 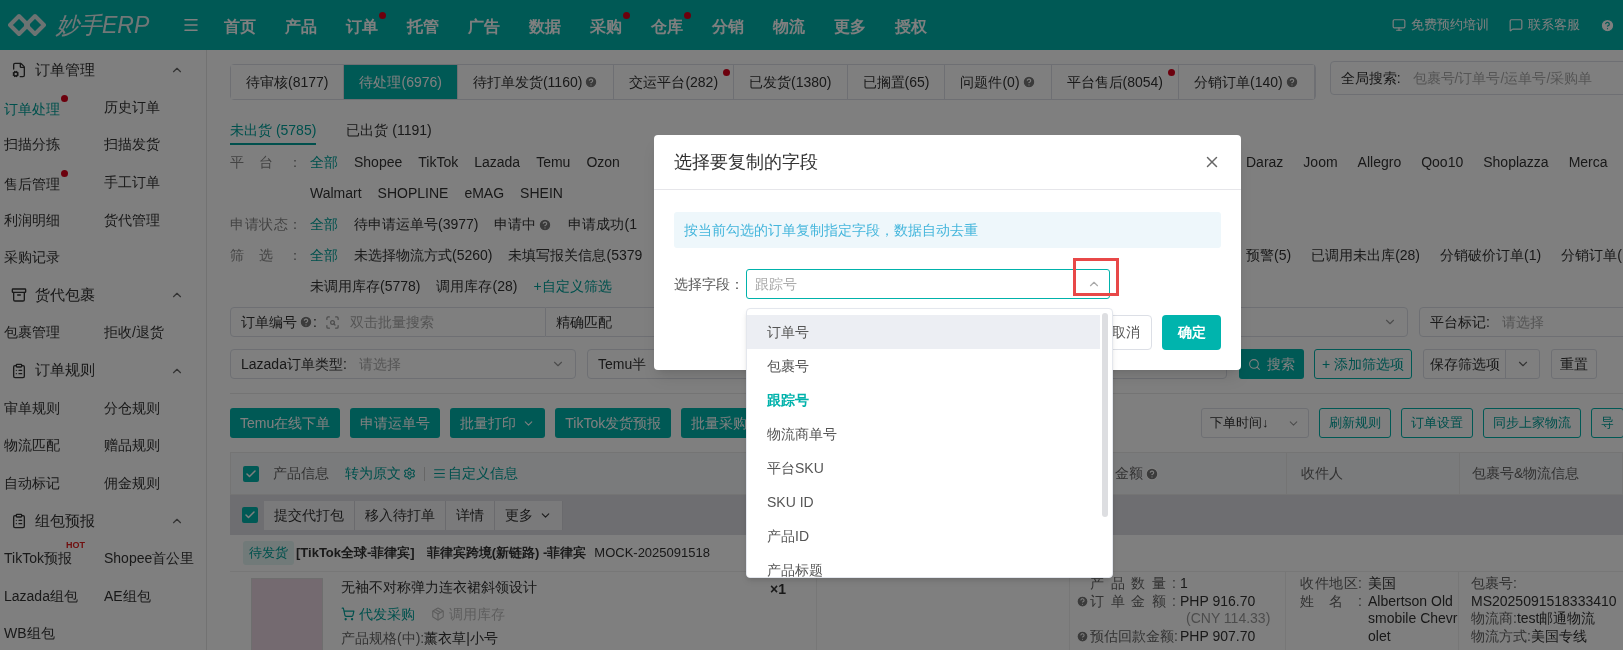 I want to click on receiver-value: 美国, so click(x=1382, y=584).